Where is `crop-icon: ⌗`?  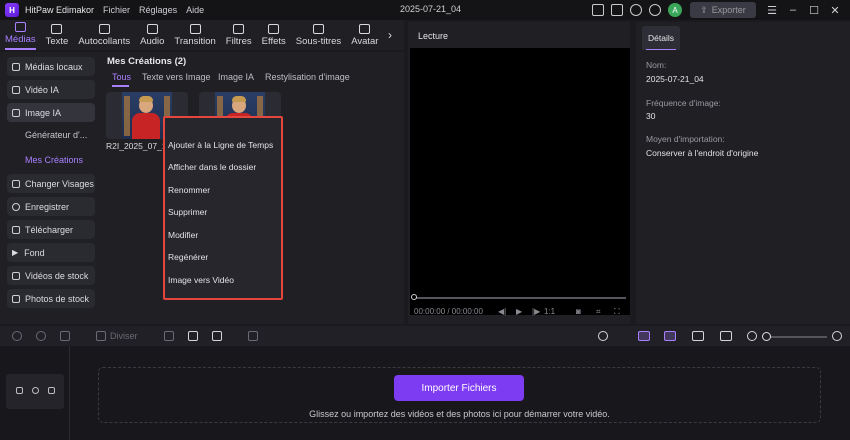
crop-icon: ⌗ is located at coordinates (598, 312).